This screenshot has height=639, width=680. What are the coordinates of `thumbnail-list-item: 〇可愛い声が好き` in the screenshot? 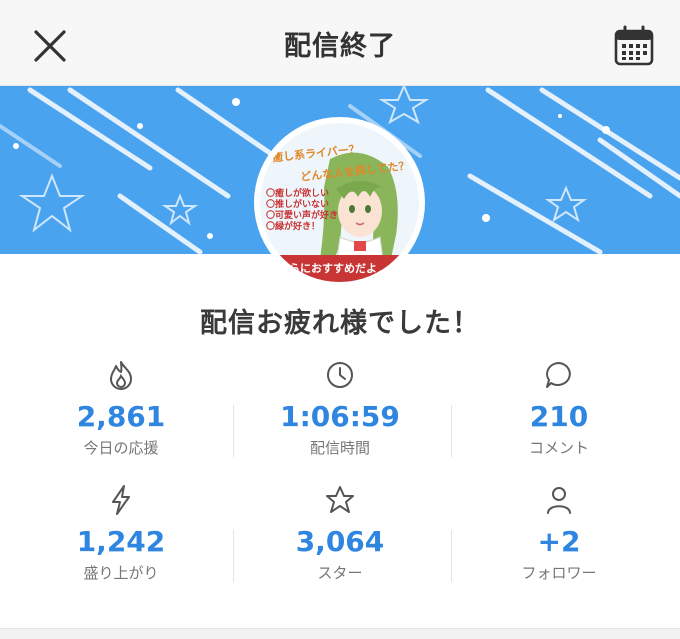 It's located at (302, 216).